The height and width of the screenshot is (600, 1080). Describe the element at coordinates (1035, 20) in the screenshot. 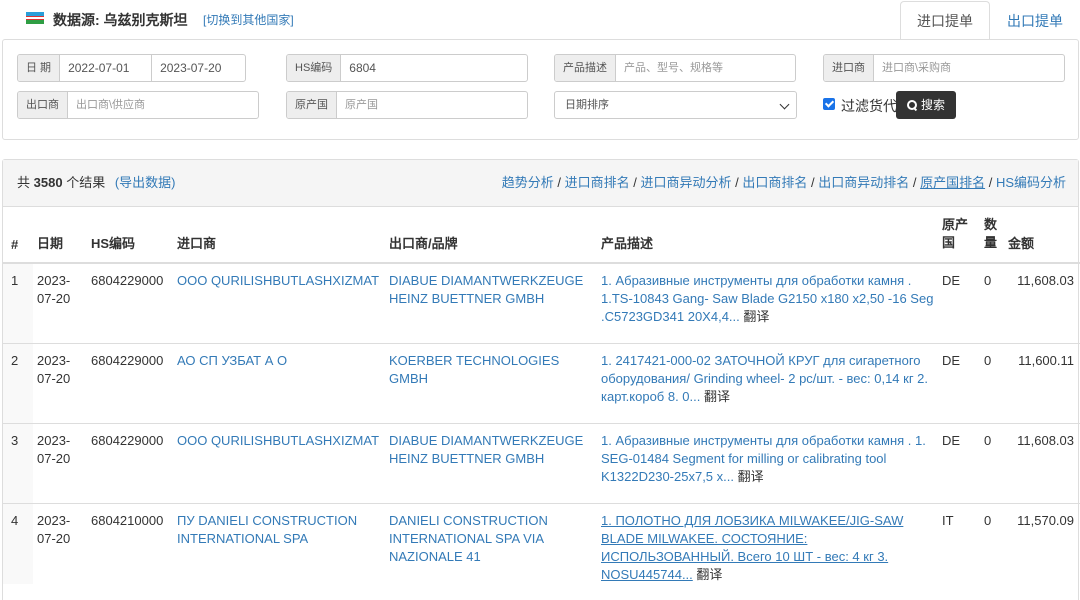

I see `tab-export-bill: 出口提单` at that location.